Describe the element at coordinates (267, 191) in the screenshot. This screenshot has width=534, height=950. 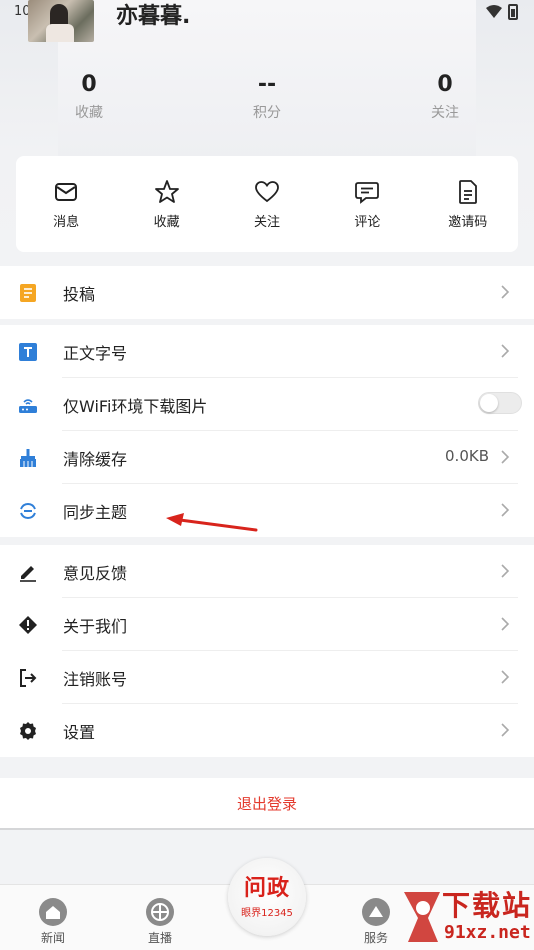
I see `heart-icon` at that location.